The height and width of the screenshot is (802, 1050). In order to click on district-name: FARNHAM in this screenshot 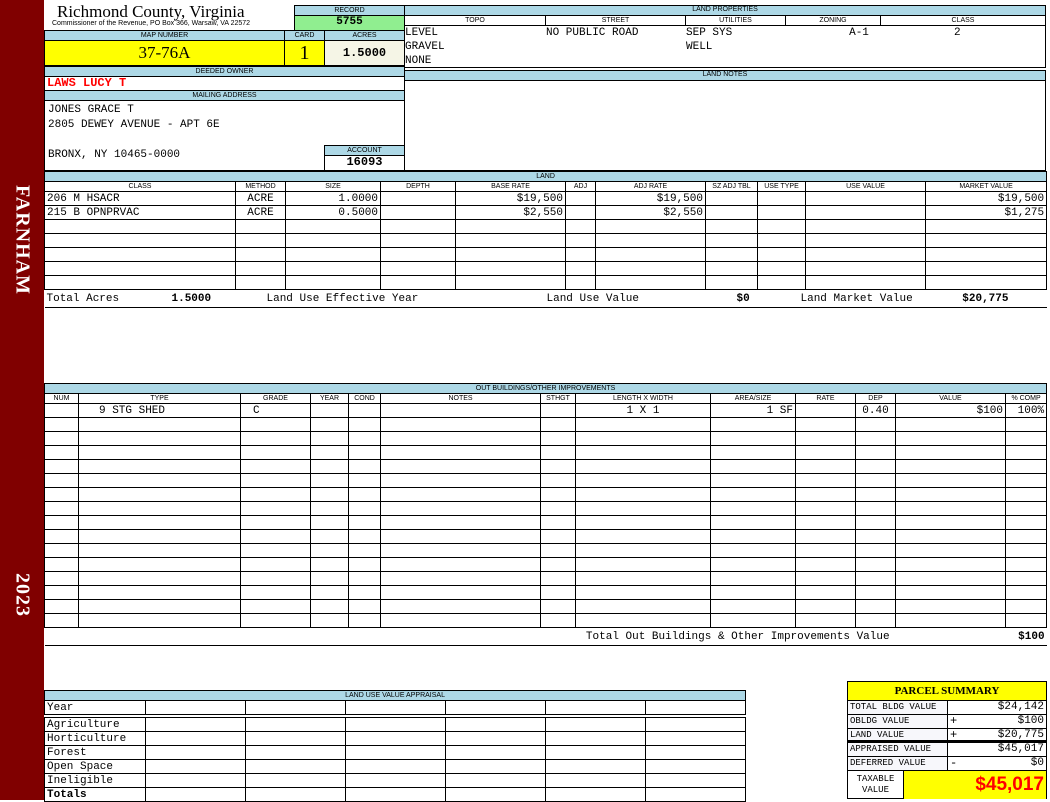, I will do `click(22, 240)`.